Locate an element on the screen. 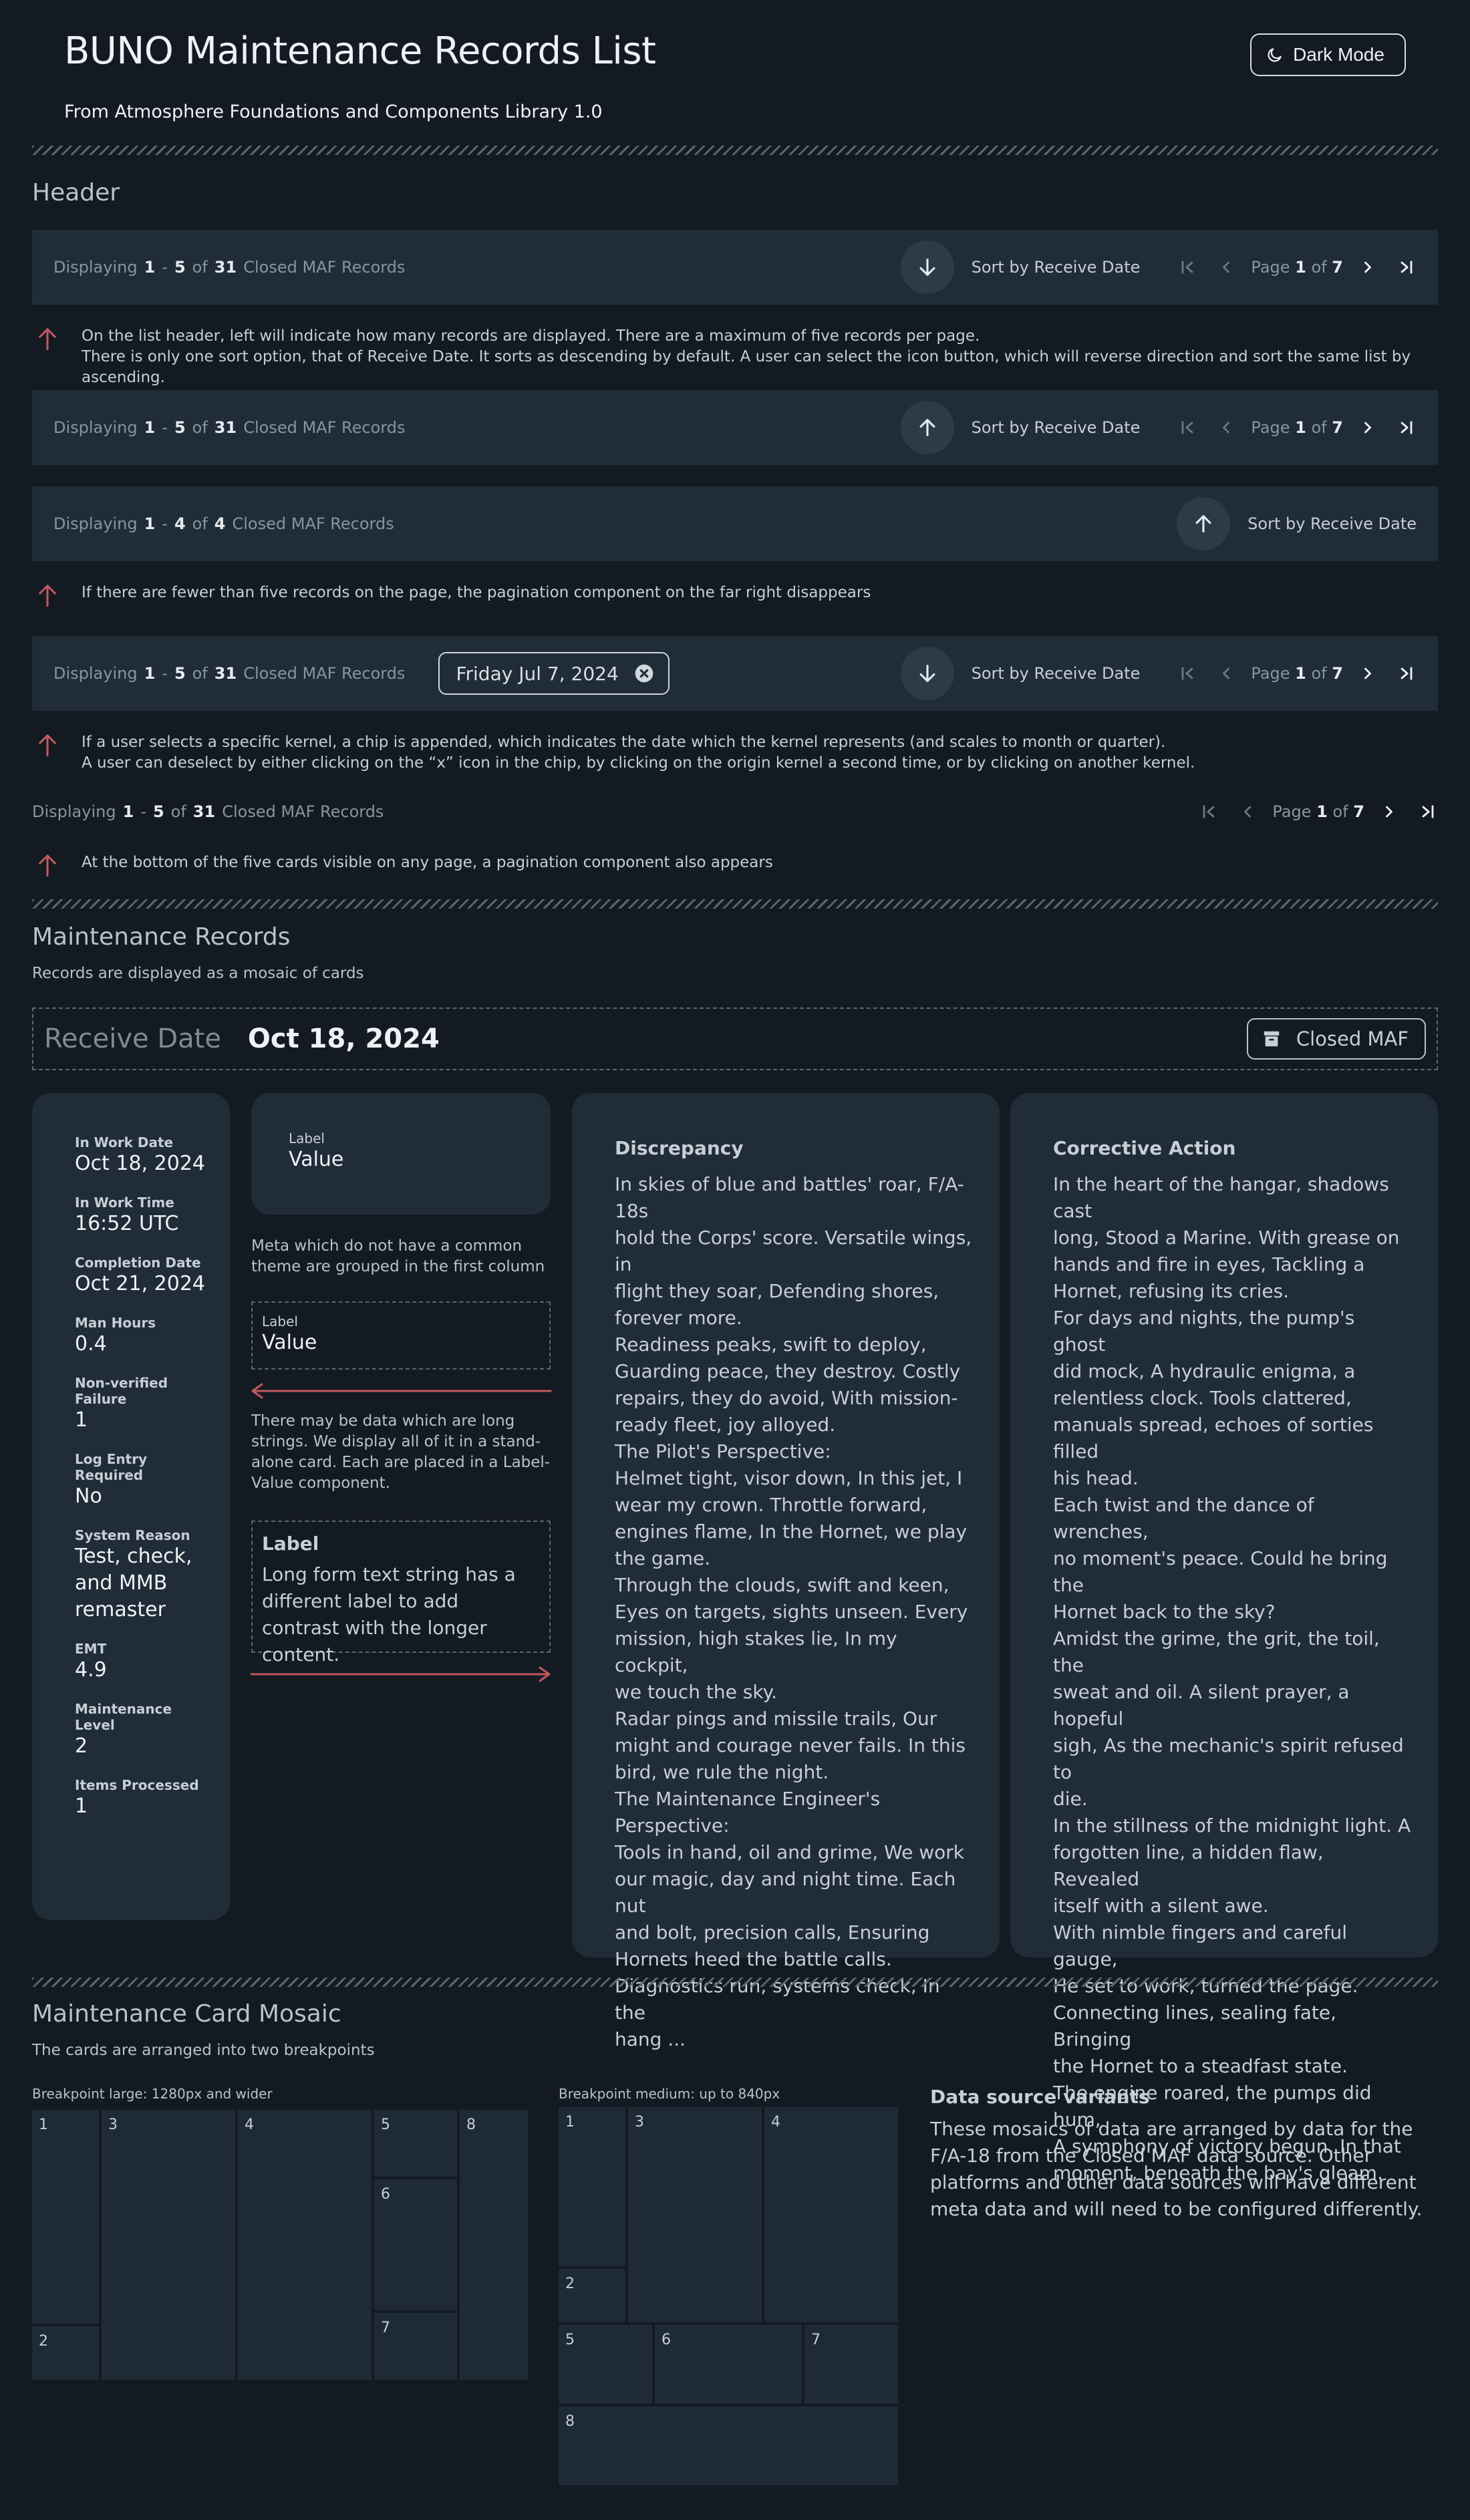 The image size is (1470, 2520). close-circle-icon is located at coordinates (644, 673).